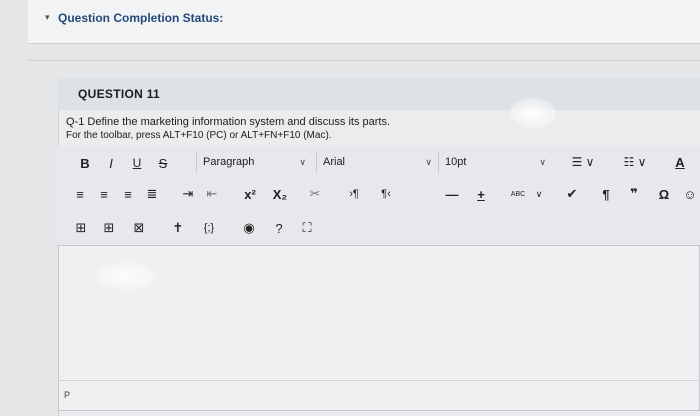 This screenshot has width=700, height=416. I want to click on subscript-button: X₂, so click(280, 194).